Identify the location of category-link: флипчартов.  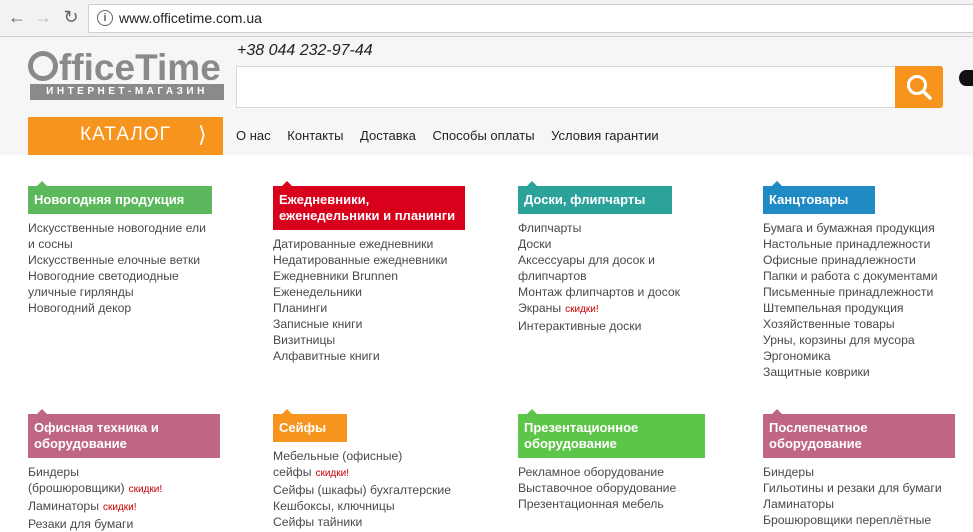
(599, 276).